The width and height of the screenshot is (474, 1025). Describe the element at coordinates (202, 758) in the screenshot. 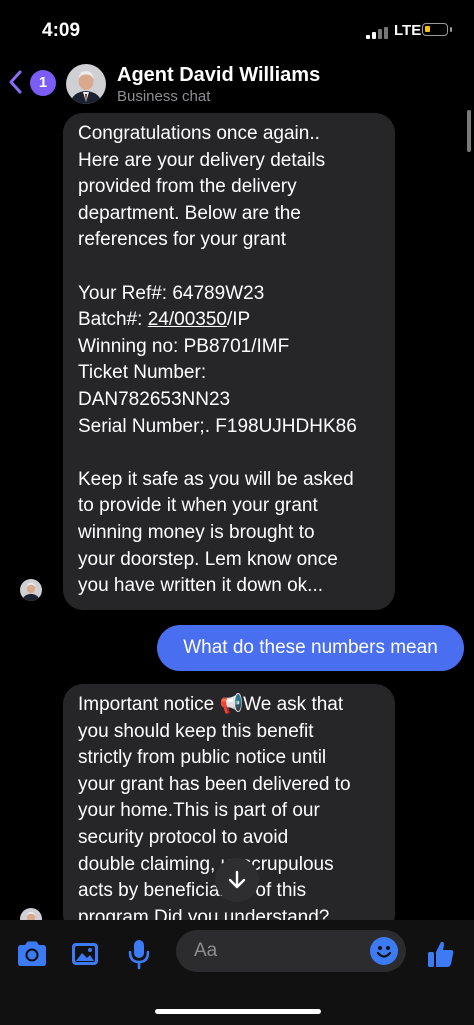

I see `message-line: strictly from public notice until` at that location.